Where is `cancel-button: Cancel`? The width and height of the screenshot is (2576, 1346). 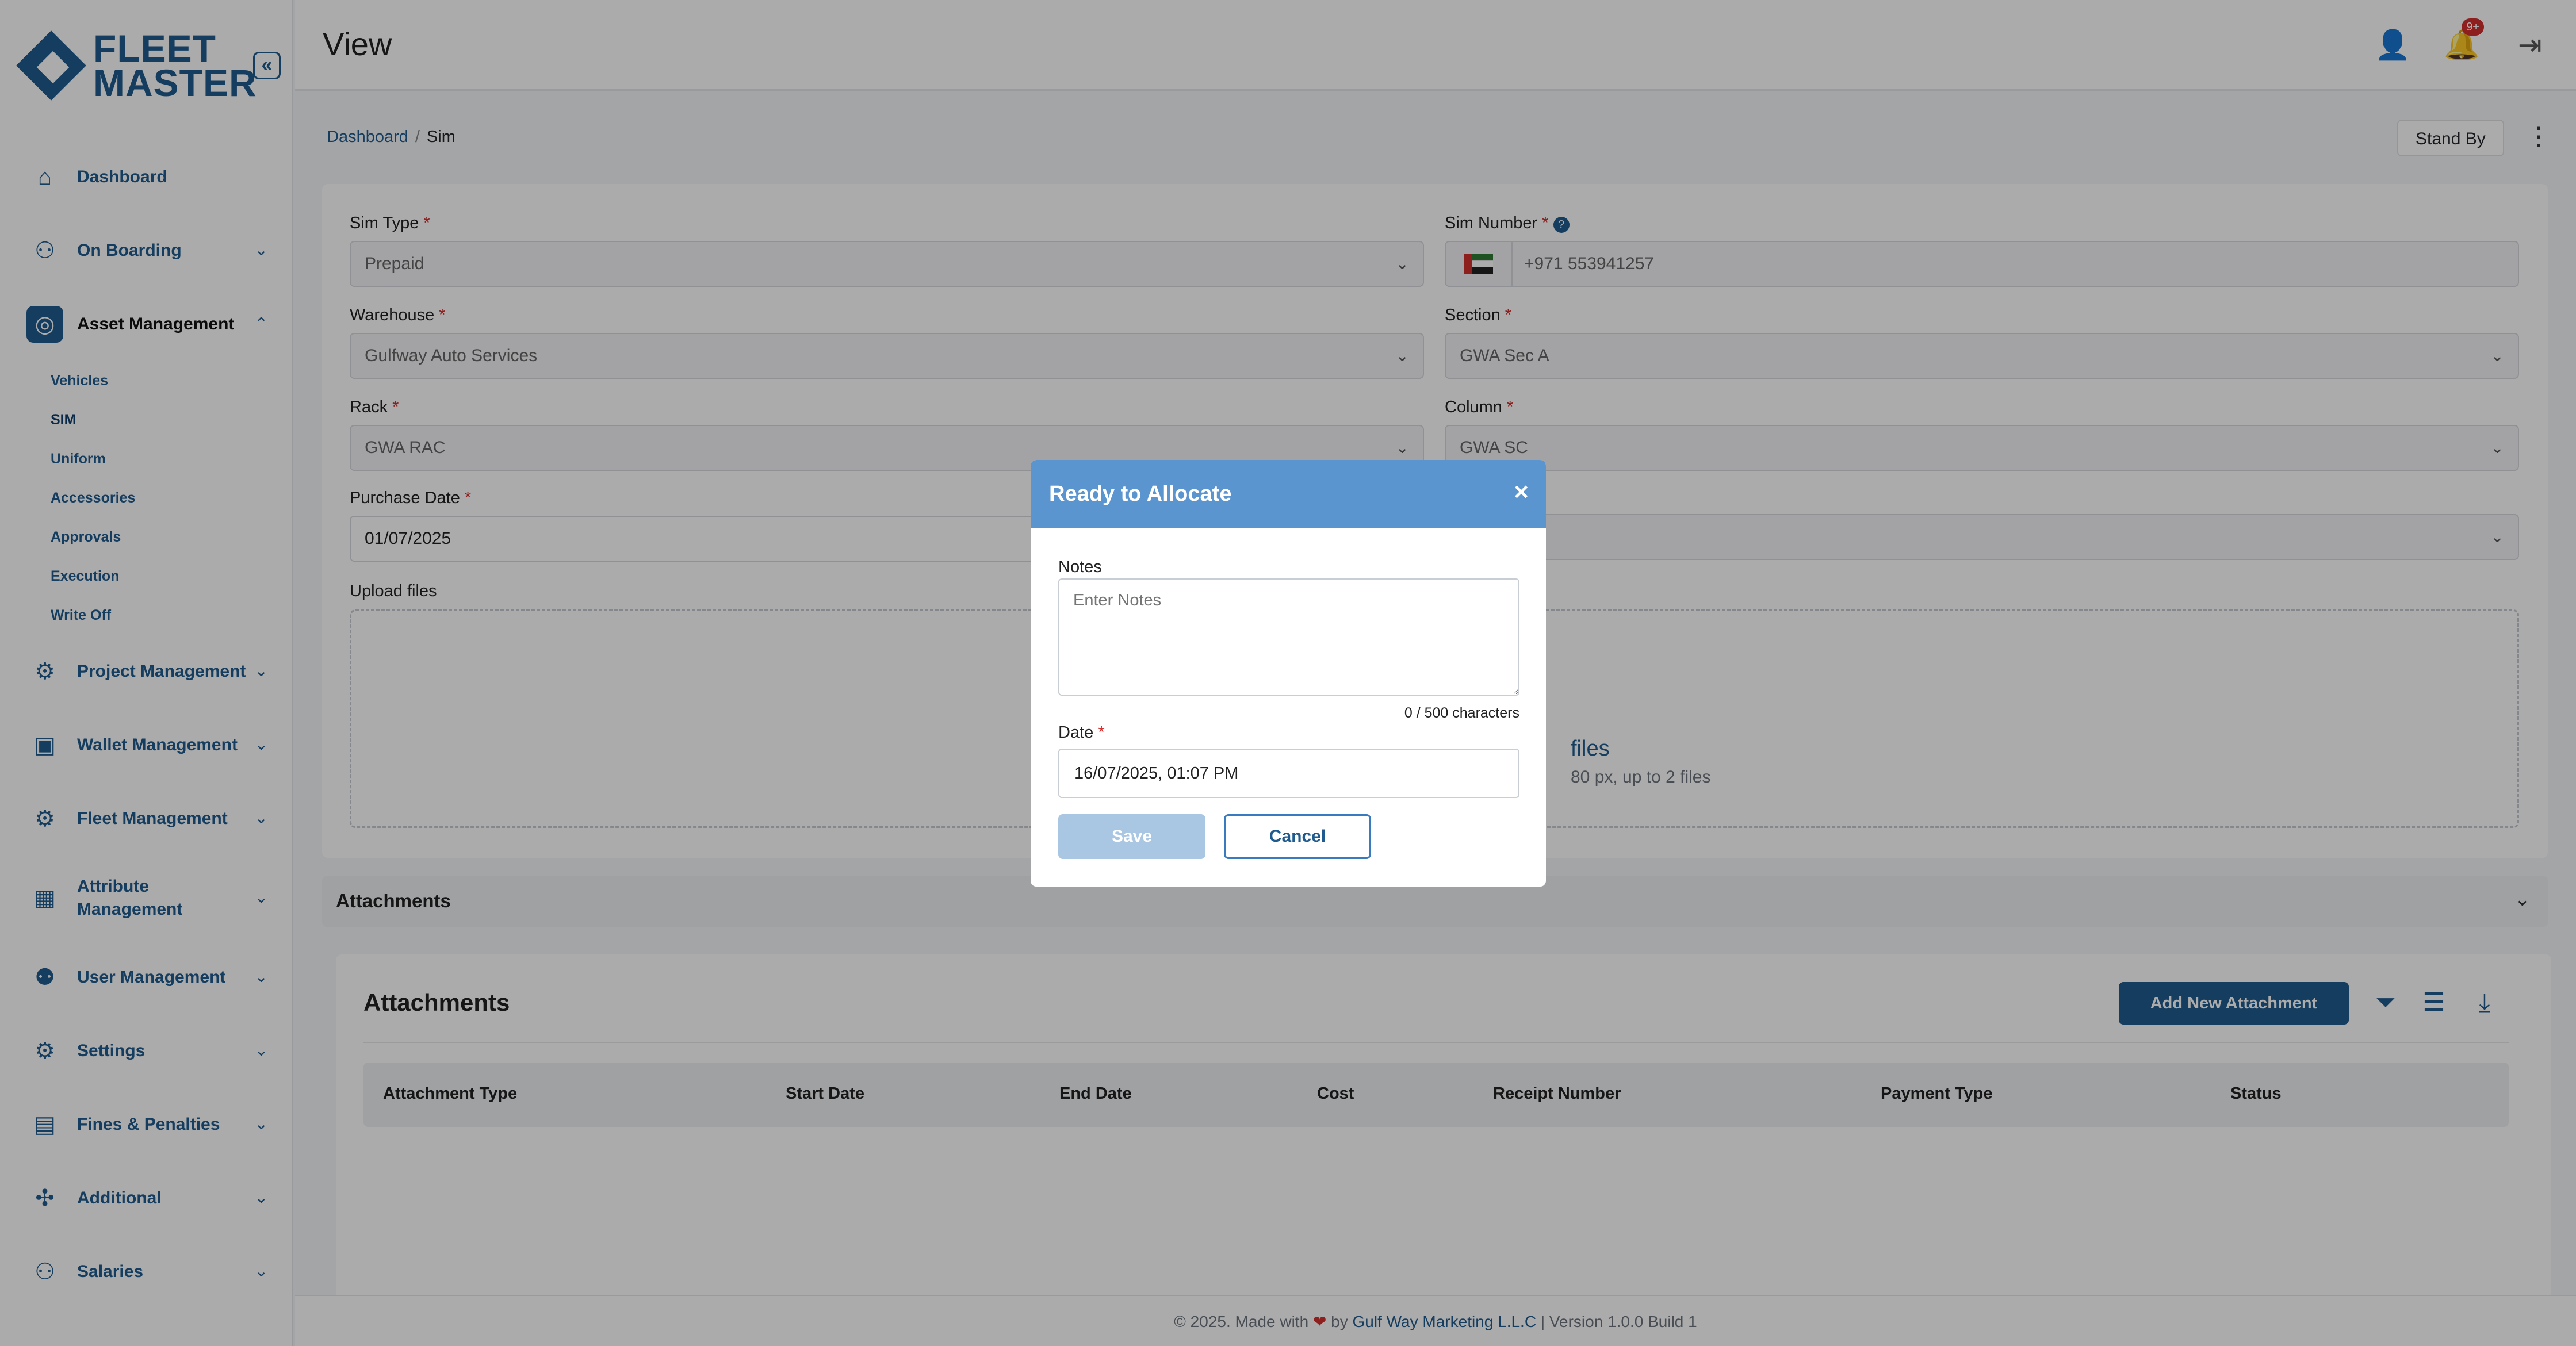
cancel-button: Cancel is located at coordinates (1297, 837).